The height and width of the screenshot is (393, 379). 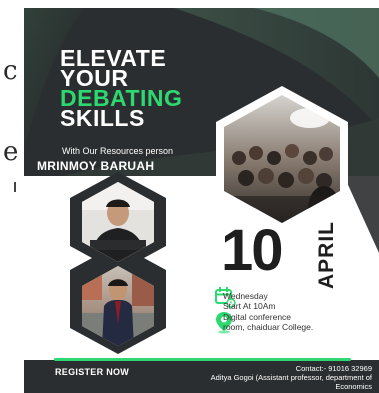 What do you see at coordinates (96, 166) in the screenshot?
I see `speaker-name: MRINMOY BARUAH` at bounding box center [96, 166].